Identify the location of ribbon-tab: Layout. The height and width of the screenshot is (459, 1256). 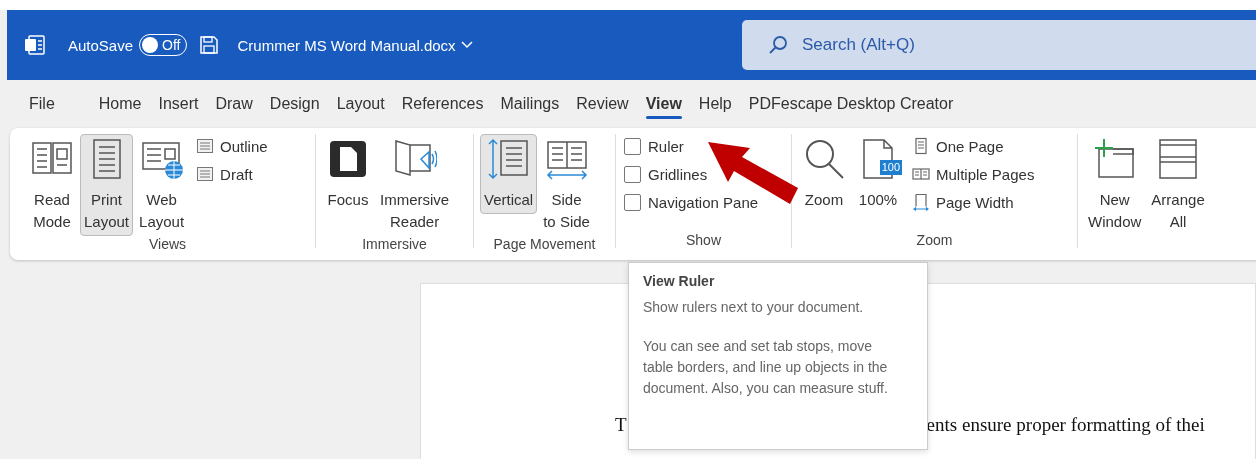
(360, 104).